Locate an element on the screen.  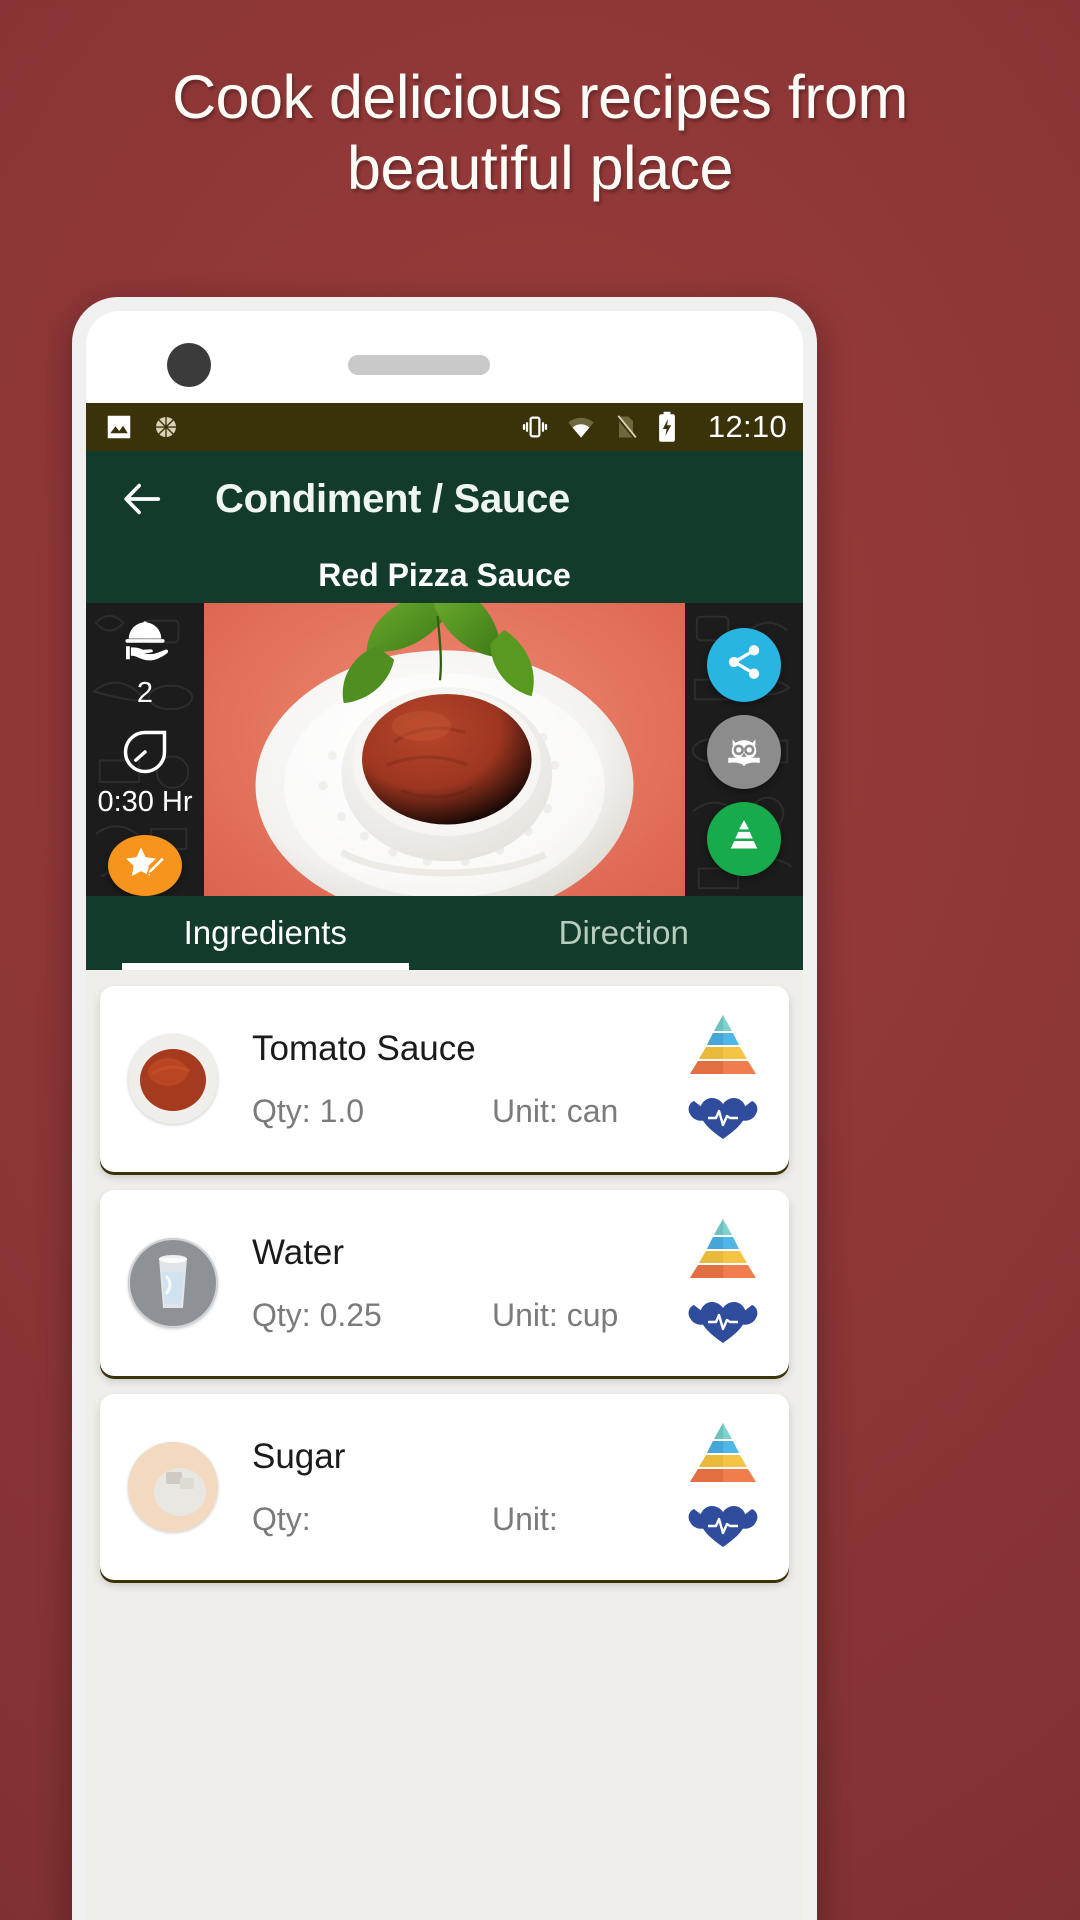
ingredient-meta: Qty: Unit: is located at coordinates (463, 1519).